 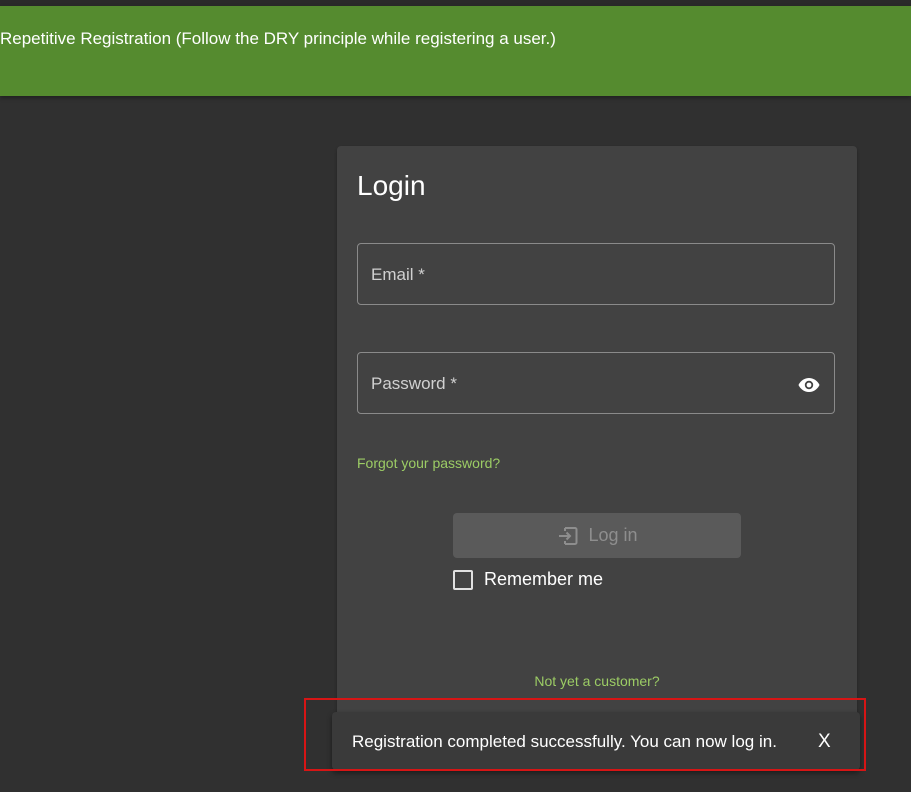 I want to click on login-button-label: Log in, so click(x=613, y=535).